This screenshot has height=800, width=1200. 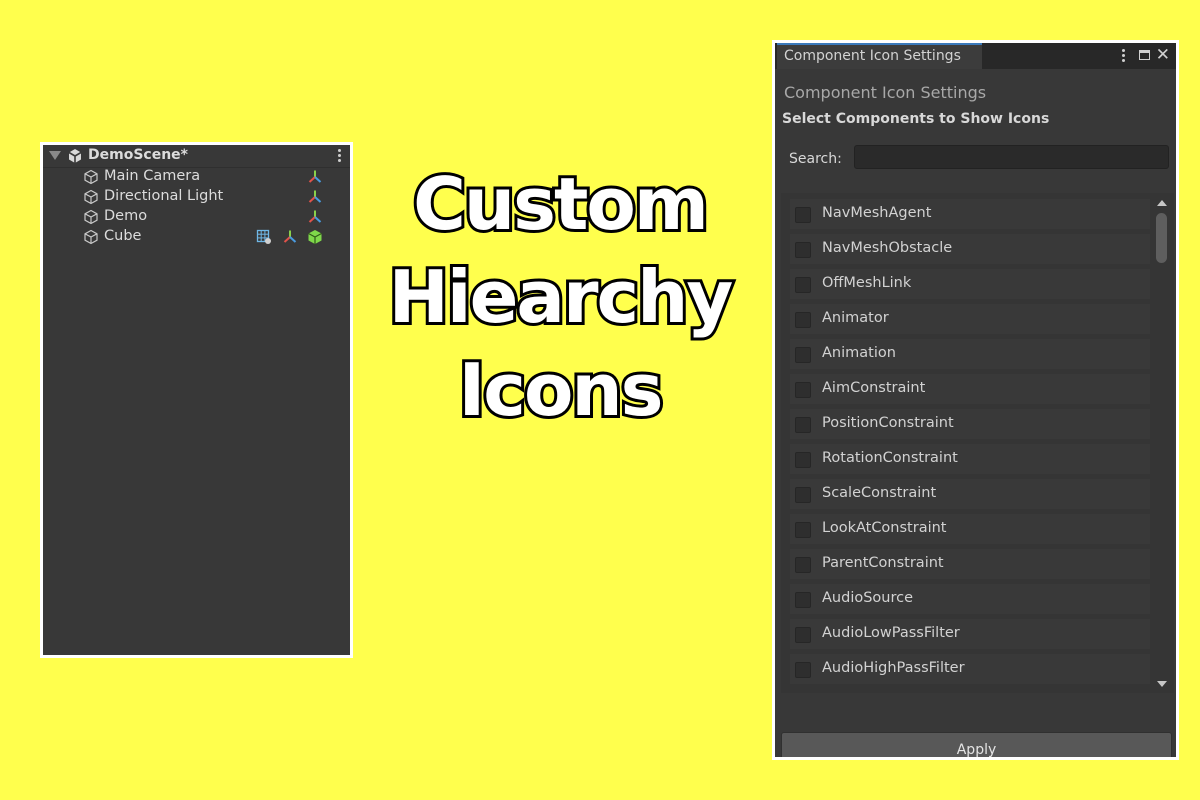 What do you see at coordinates (970, 634) in the screenshot?
I see `component-list-item: AudioLowPassFilter` at bounding box center [970, 634].